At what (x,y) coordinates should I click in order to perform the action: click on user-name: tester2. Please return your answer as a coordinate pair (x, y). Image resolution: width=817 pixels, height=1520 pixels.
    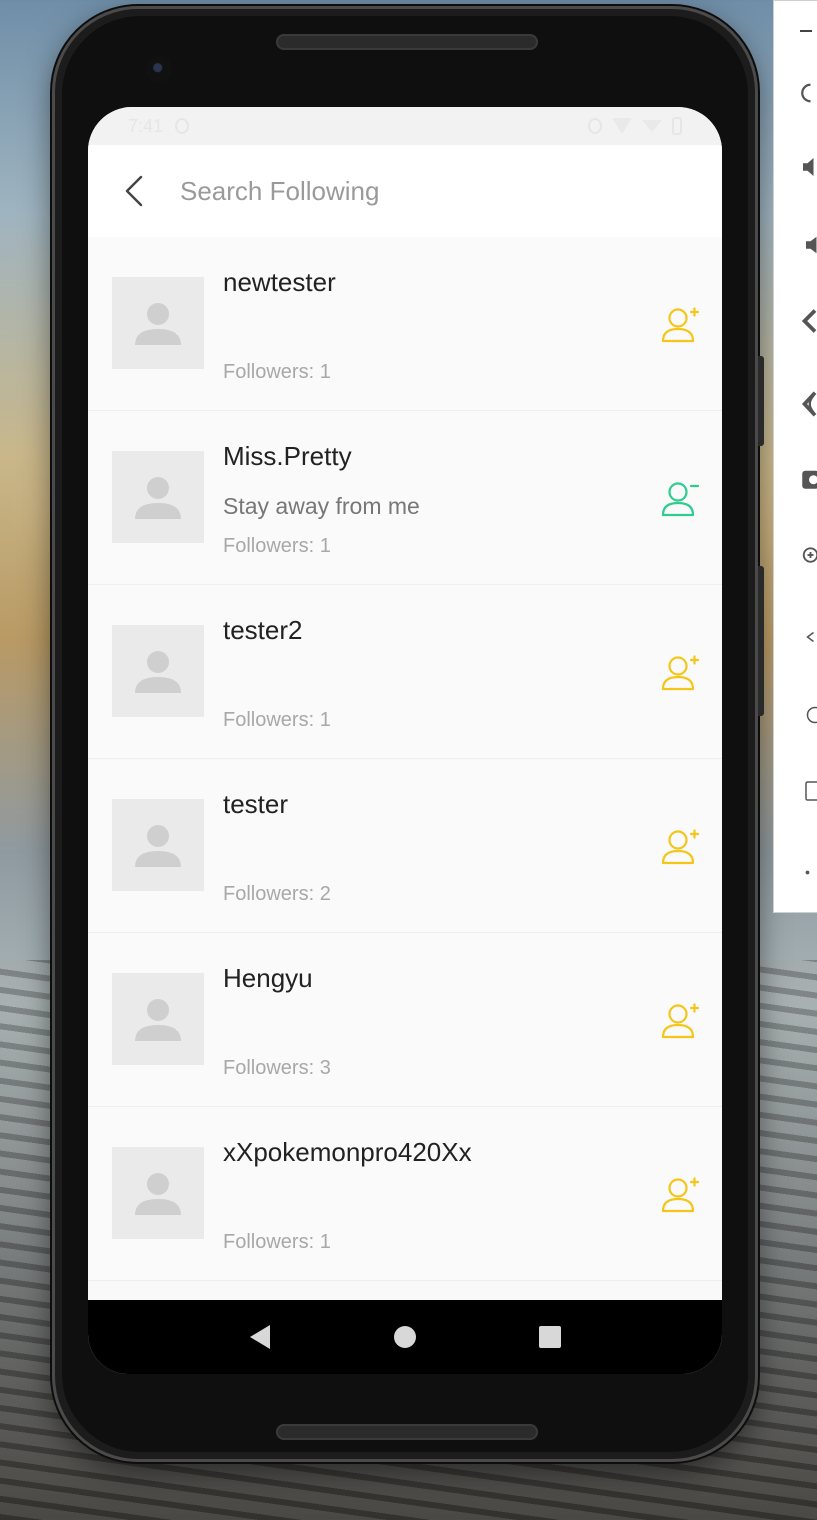
    Looking at the image, I should click on (263, 630).